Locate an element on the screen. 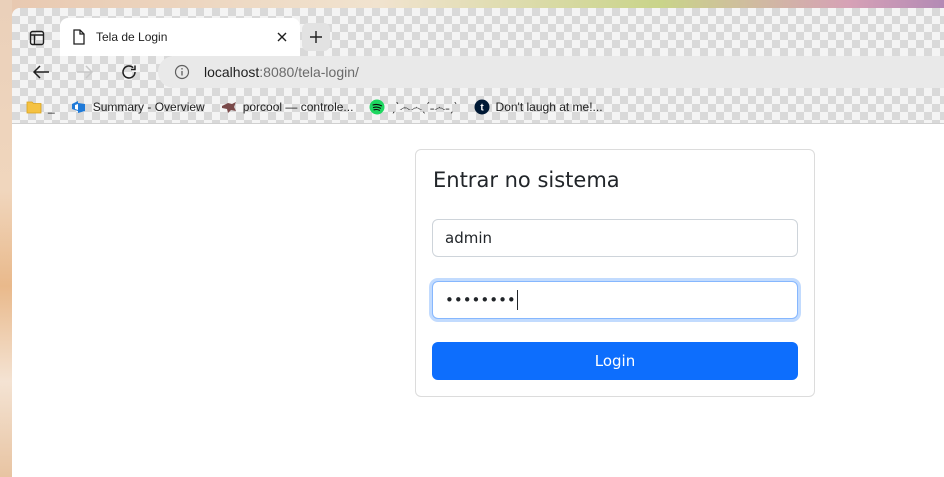  bookmark-label: _ is located at coordinates (51, 107).